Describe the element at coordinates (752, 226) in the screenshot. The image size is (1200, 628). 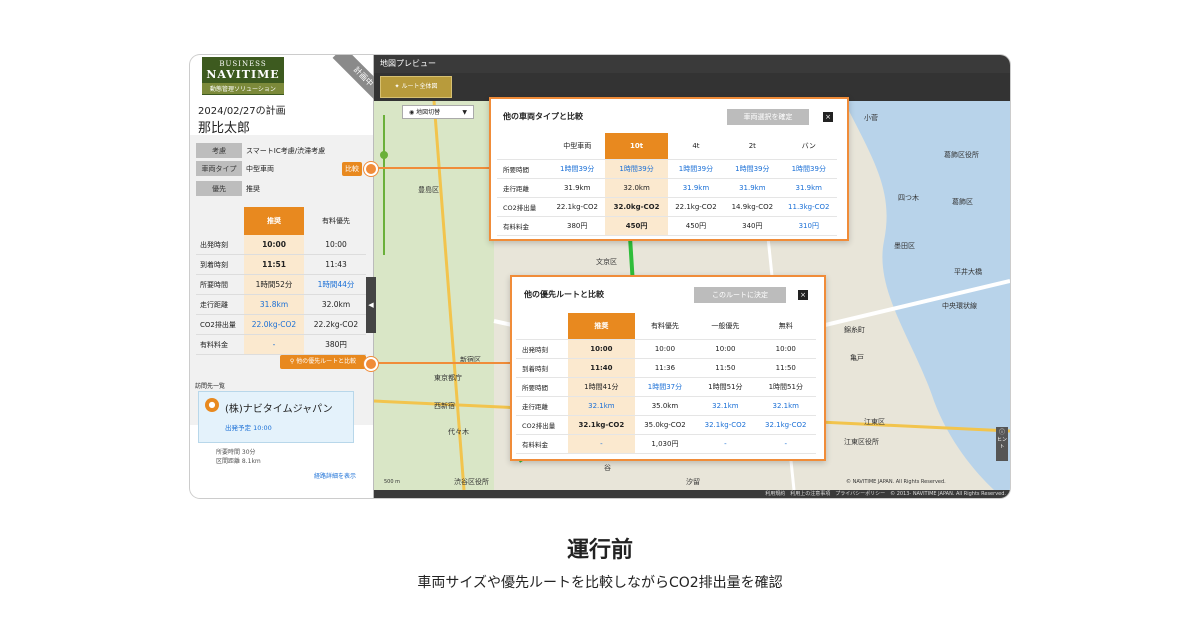
I see `cell: 340円` at that location.